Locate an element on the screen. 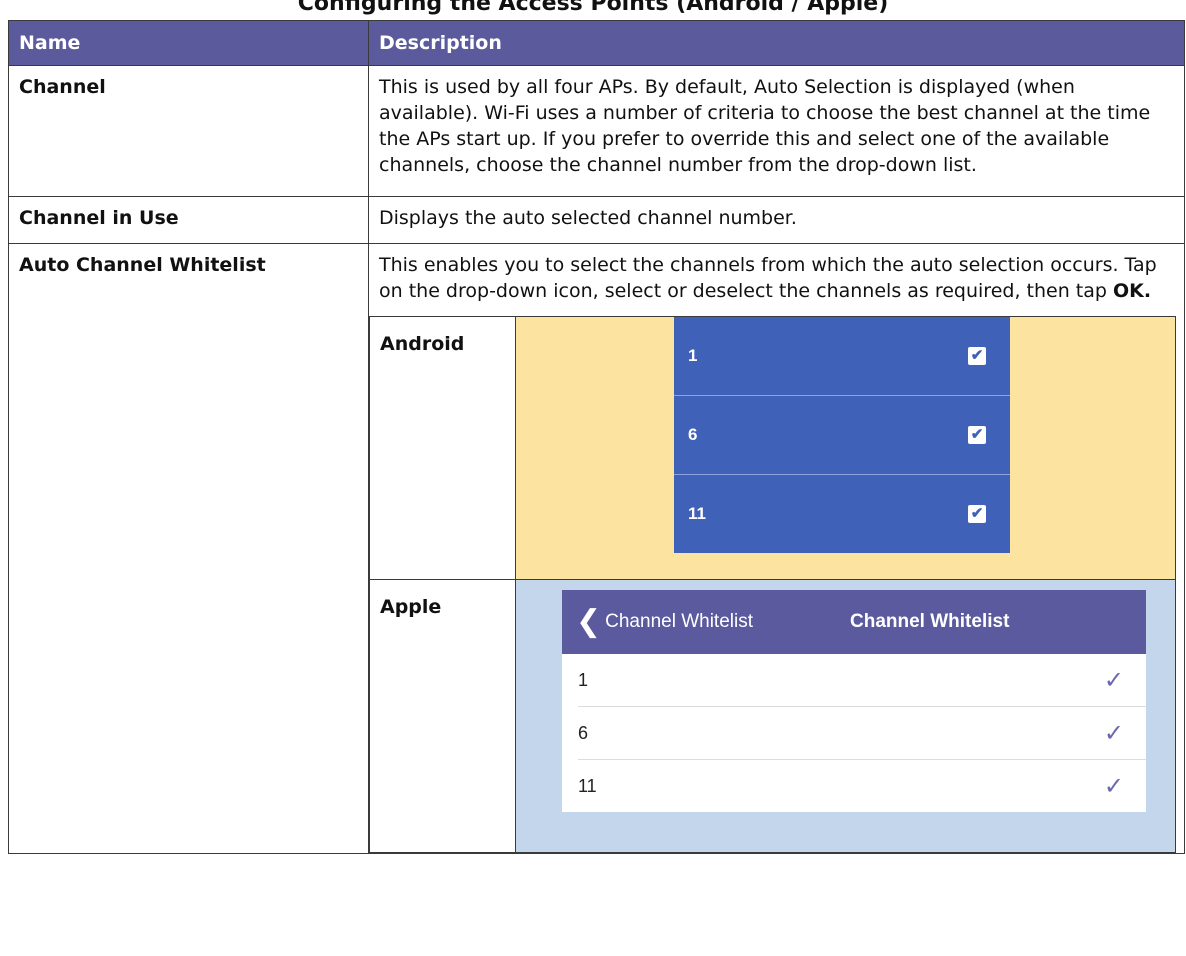 The width and height of the screenshot is (1186, 956). android-channel-list: 1 ✔ 6 ✔ 11 ✔ is located at coordinates (842, 435).